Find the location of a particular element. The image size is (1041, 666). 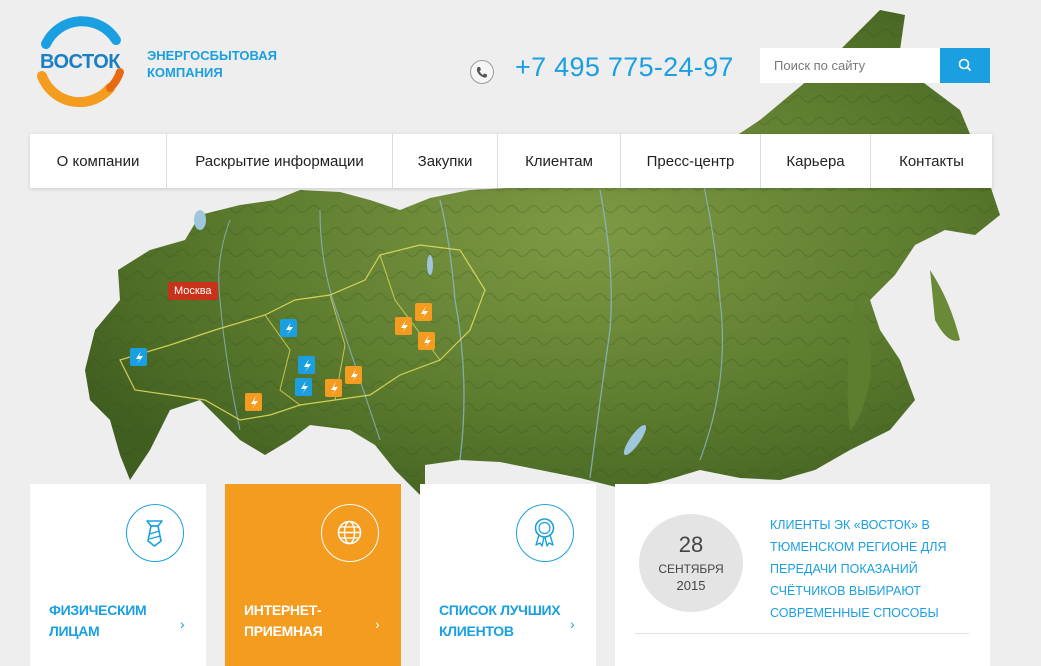

tile-individuals: Физическим лицам › is located at coordinates (118, 575).